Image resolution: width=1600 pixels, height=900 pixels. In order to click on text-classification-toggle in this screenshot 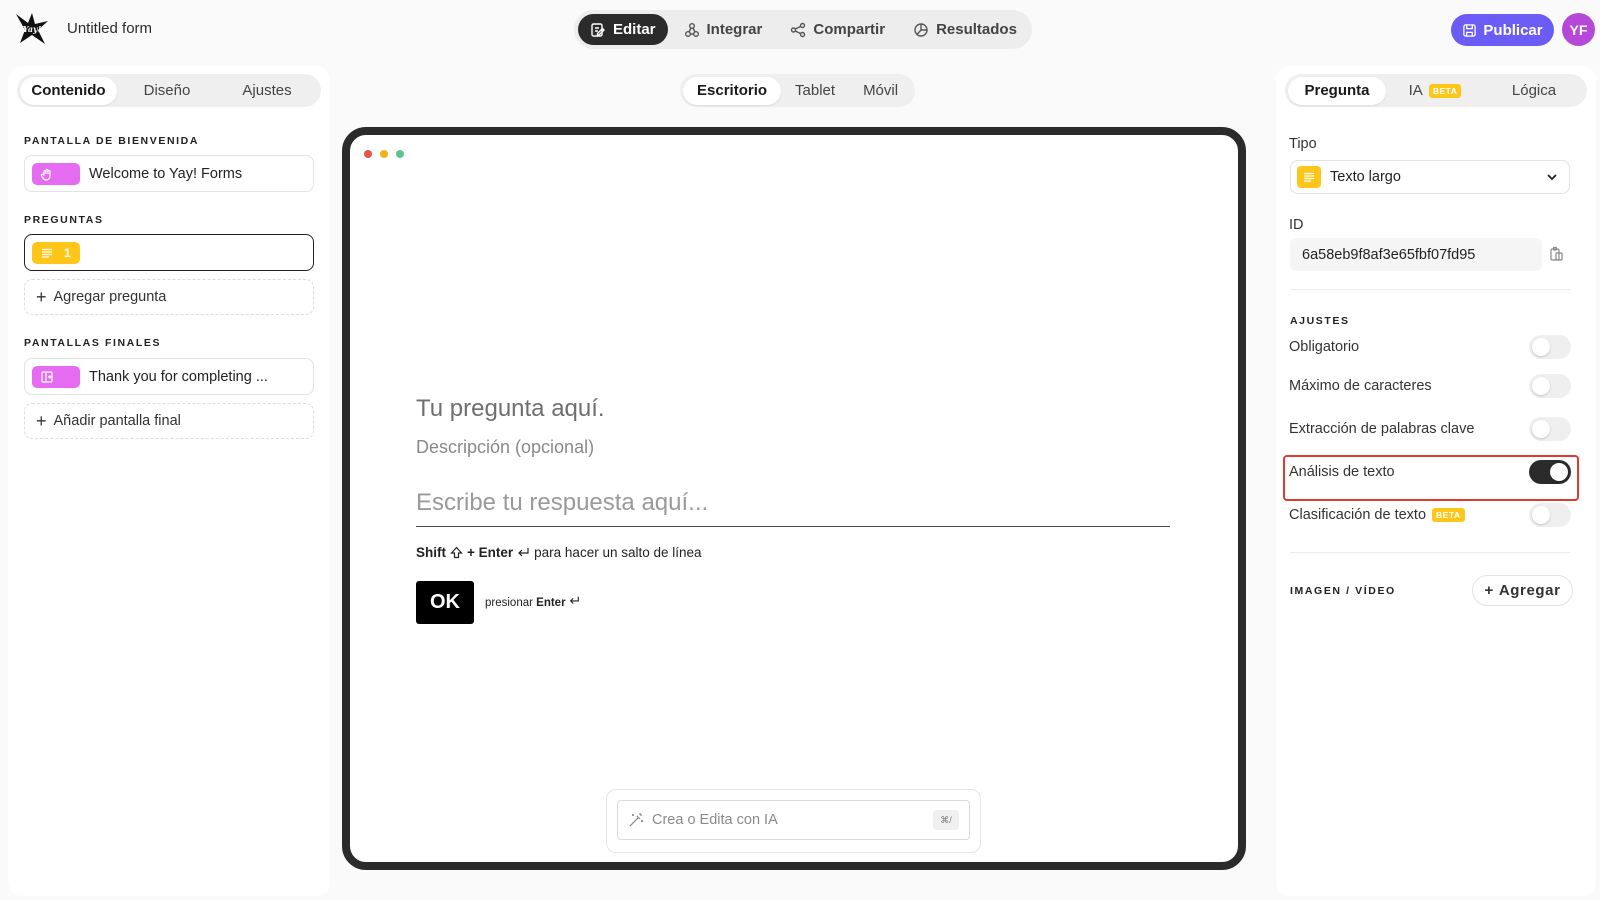, I will do `click(1550, 515)`.